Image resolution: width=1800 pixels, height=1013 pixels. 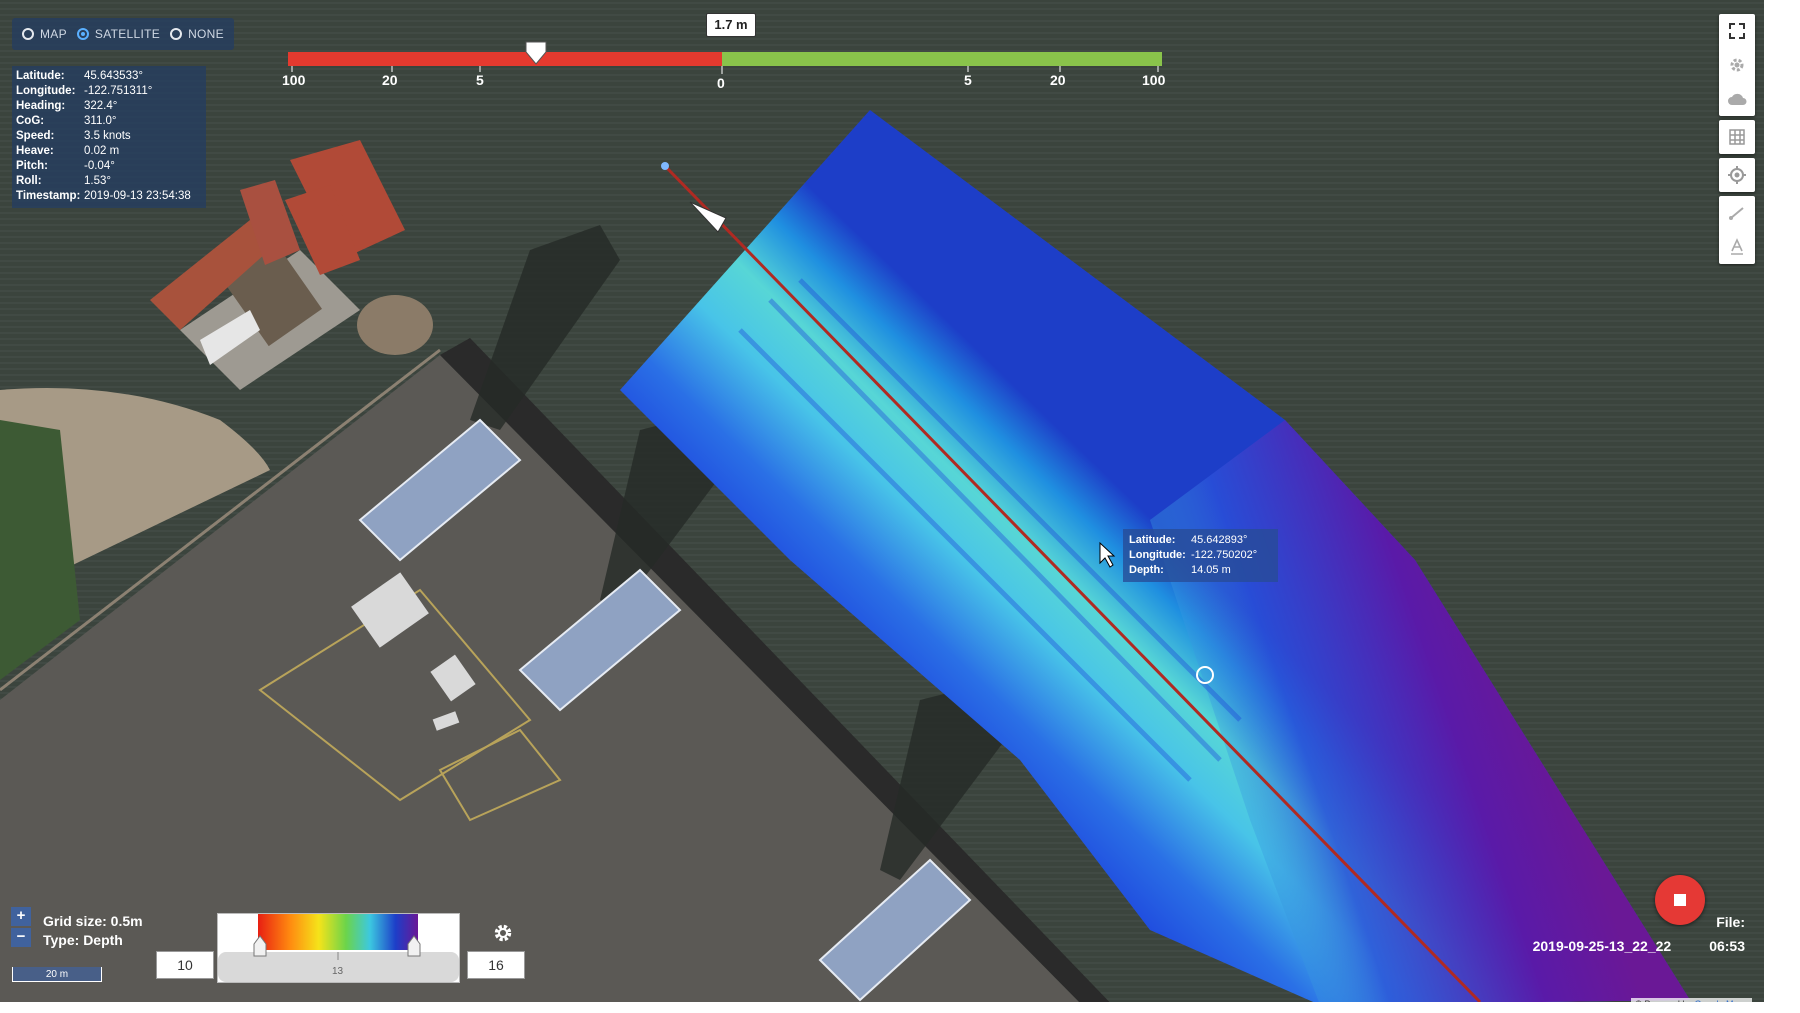 I want to click on nav-value: 0.02 m, so click(x=102, y=151).